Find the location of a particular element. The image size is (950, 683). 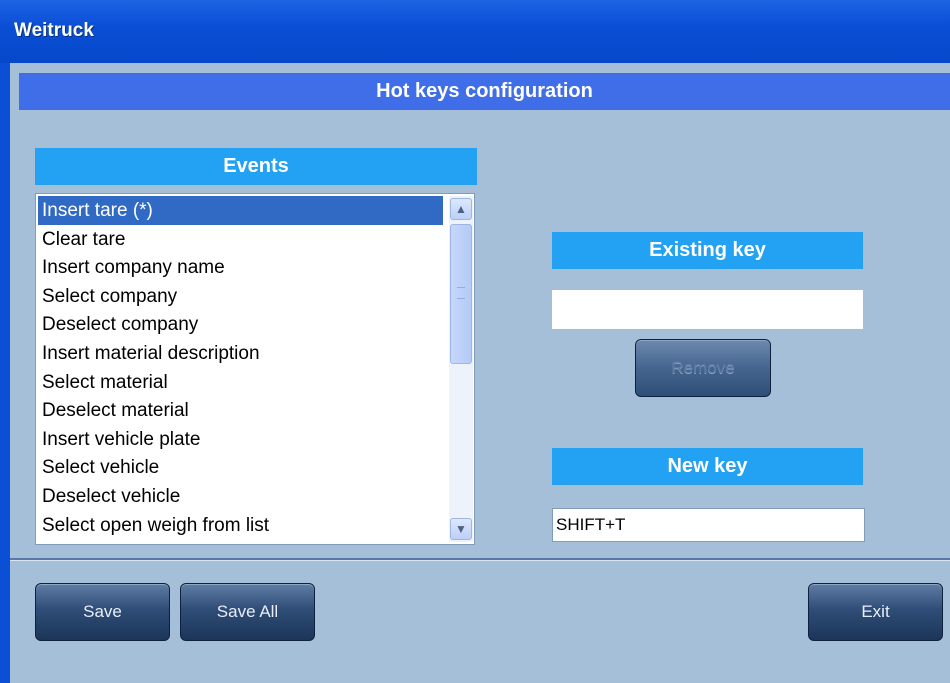

save-all-button: Save All is located at coordinates (247, 612).